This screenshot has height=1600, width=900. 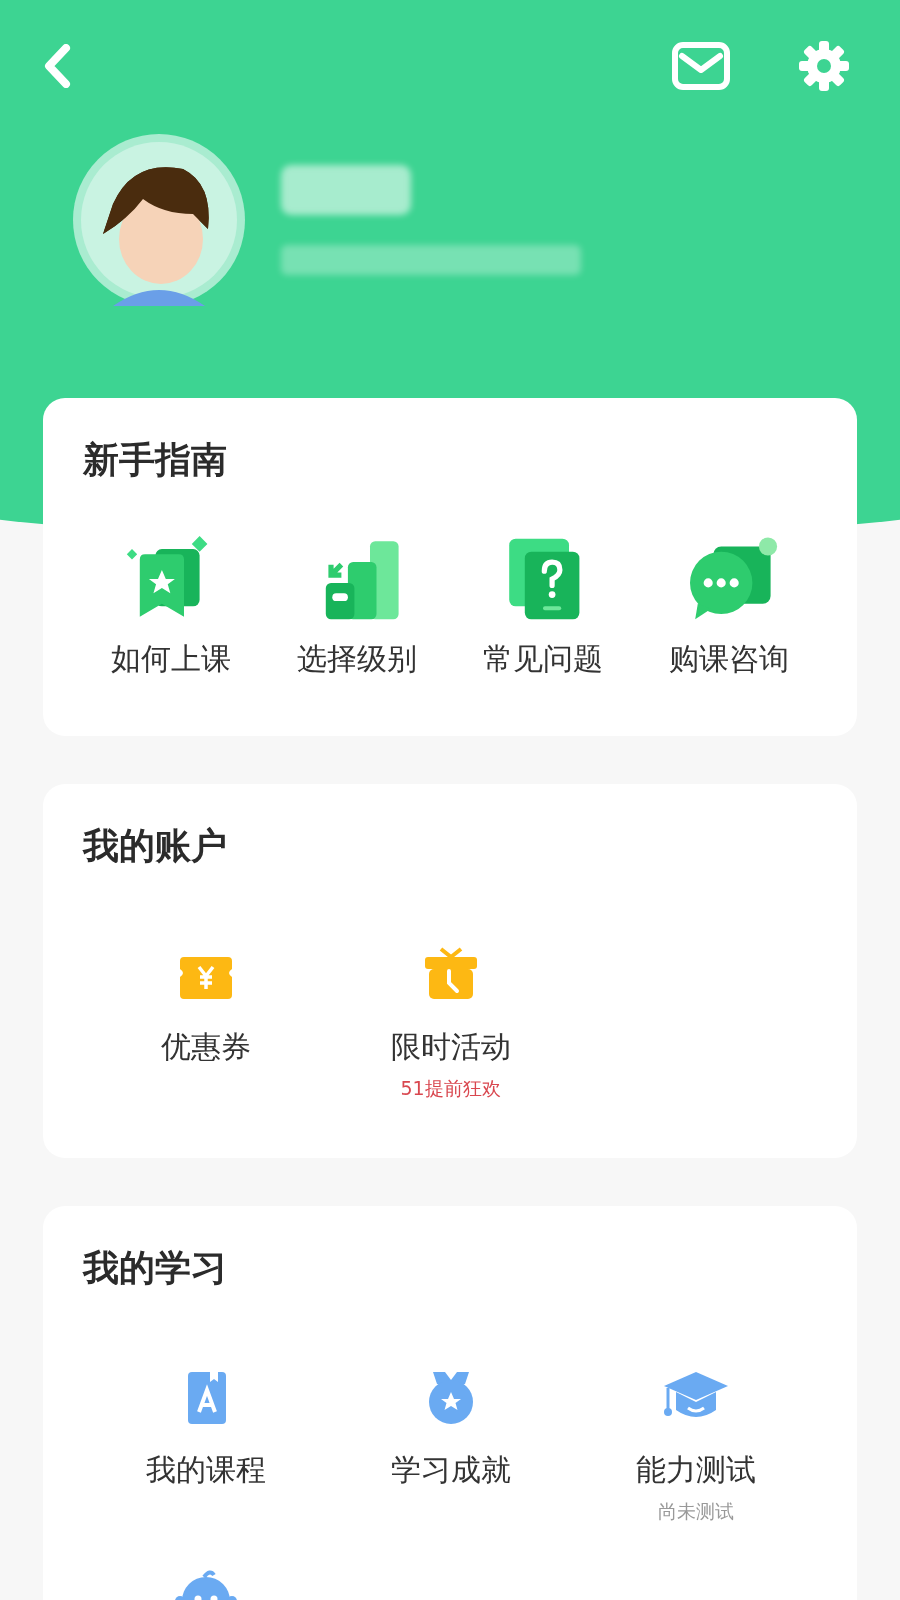 I want to click on section-title: 我的学习, so click(x=155, y=1268).